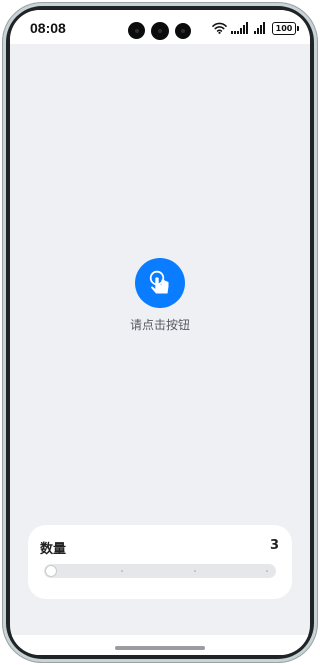 This screenshot has height=665, width=320. I want to click on battery-icon: 100, so click(285, 28).